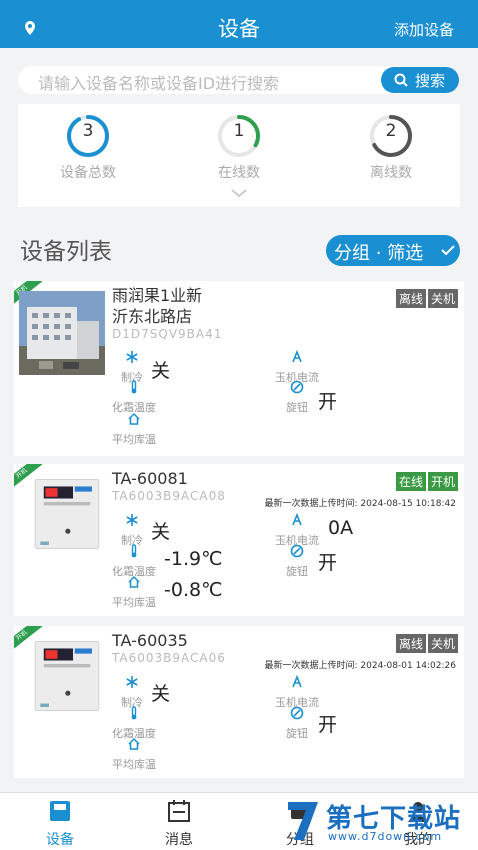 This screenshot has width=478, height=850. Describe the element at coordinates (401, 80) in the screenshot. I see `search-icon` at that location.